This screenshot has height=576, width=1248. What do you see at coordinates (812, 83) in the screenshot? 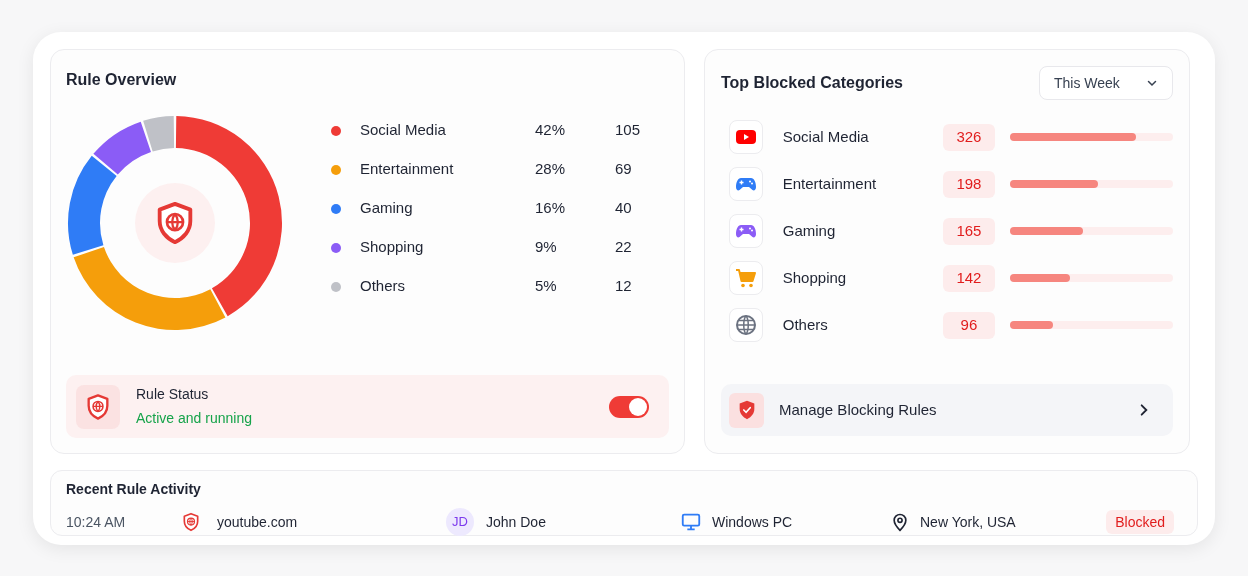
I see `panel-title: Top Blocked Categories` at bounding box center [812, 83].